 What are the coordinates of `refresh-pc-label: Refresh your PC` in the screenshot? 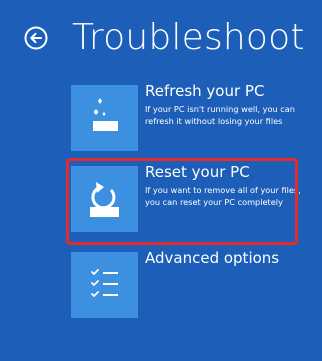 It's located at (205, 91).